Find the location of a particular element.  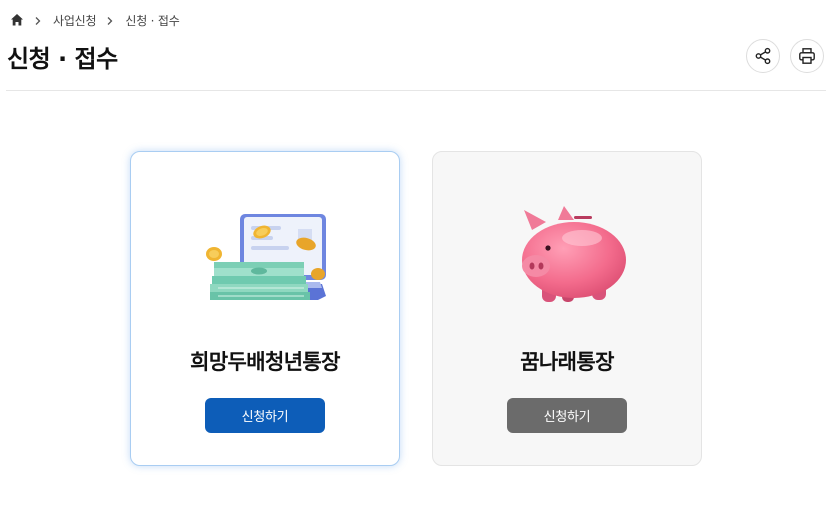

breadcrumb: 사업신청 신청 · 접수 is located at coordinates (95, 20).